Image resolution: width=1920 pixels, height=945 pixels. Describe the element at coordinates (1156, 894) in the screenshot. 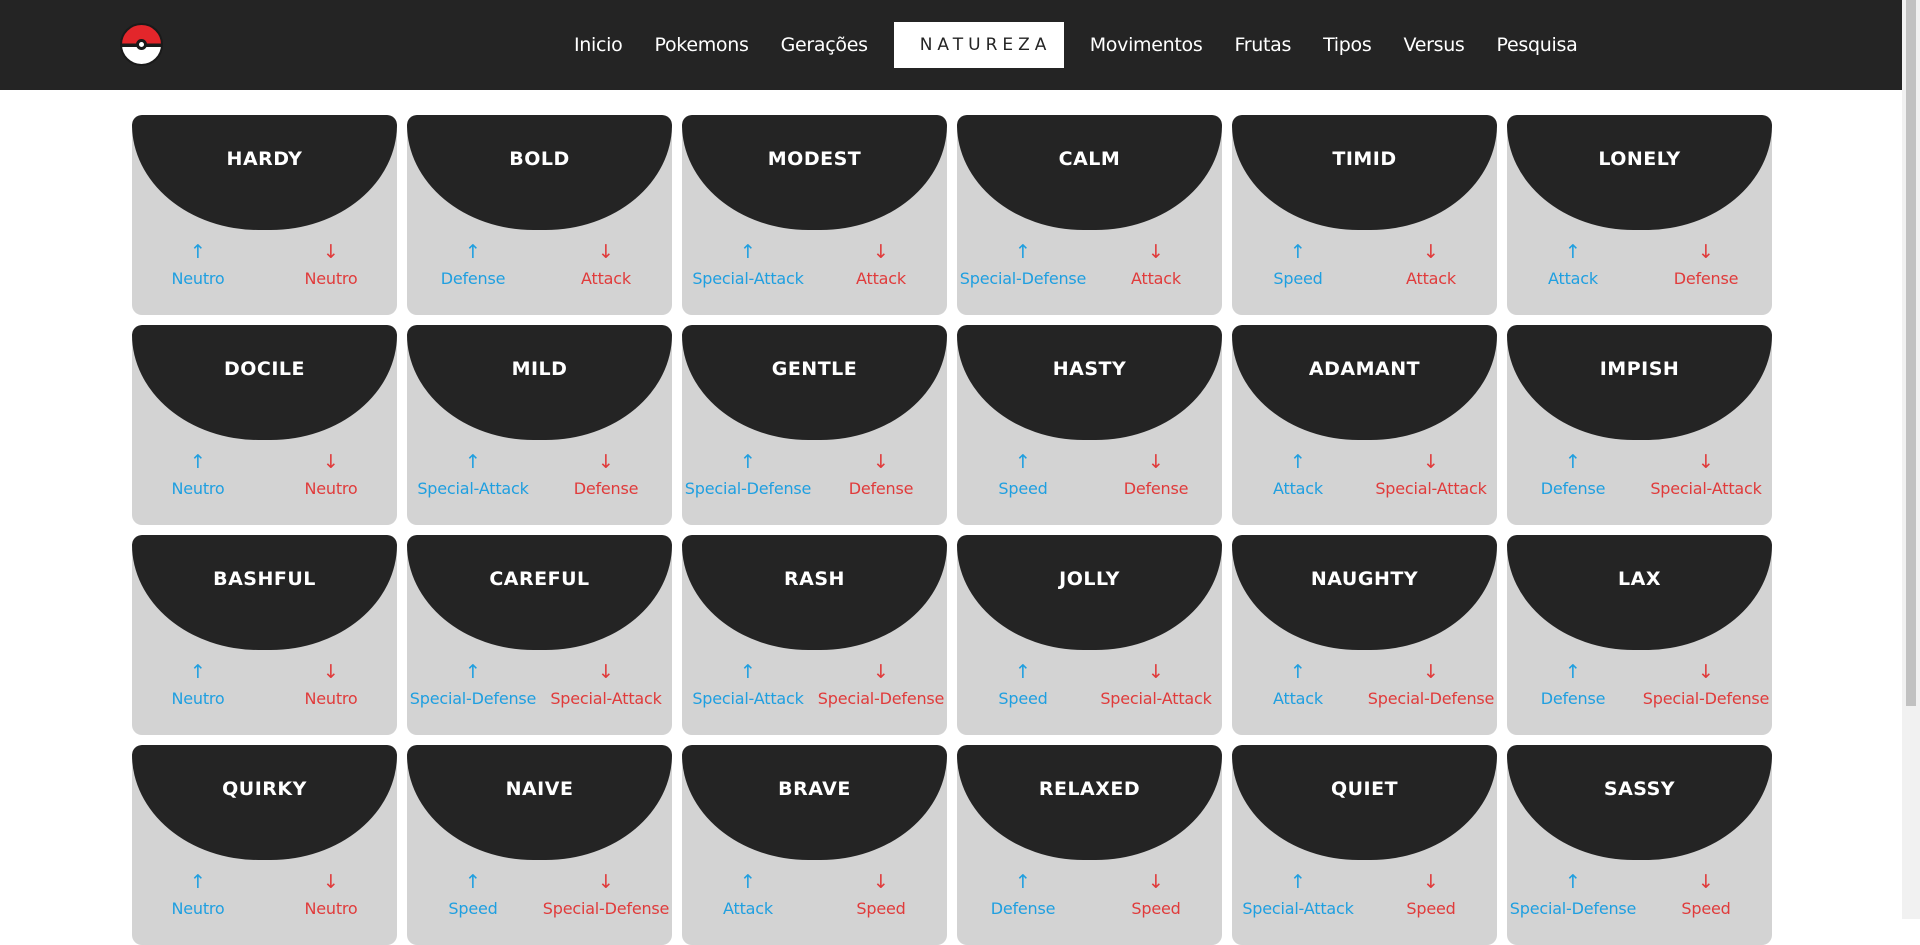

I see `decreased-stat: ↓ Speed` at that location.